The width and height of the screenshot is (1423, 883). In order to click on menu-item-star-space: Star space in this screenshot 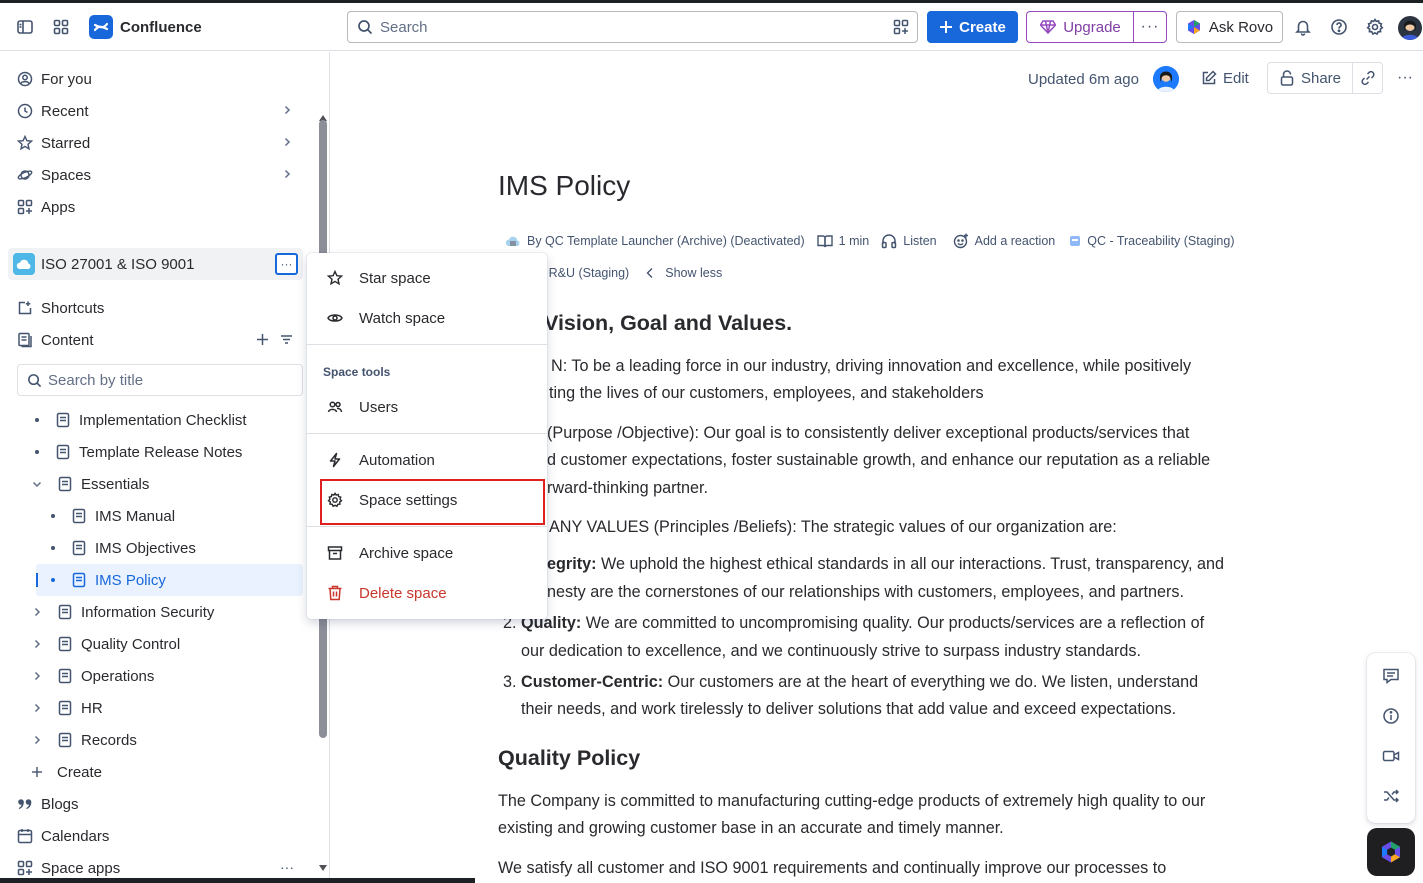, I will do `click(427, 278)`.